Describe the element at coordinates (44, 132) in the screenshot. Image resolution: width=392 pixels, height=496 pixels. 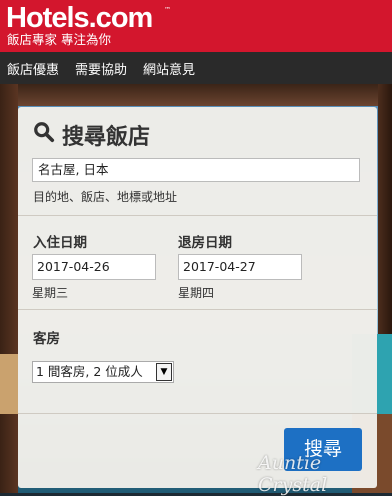
I see `search-icon` at that location.